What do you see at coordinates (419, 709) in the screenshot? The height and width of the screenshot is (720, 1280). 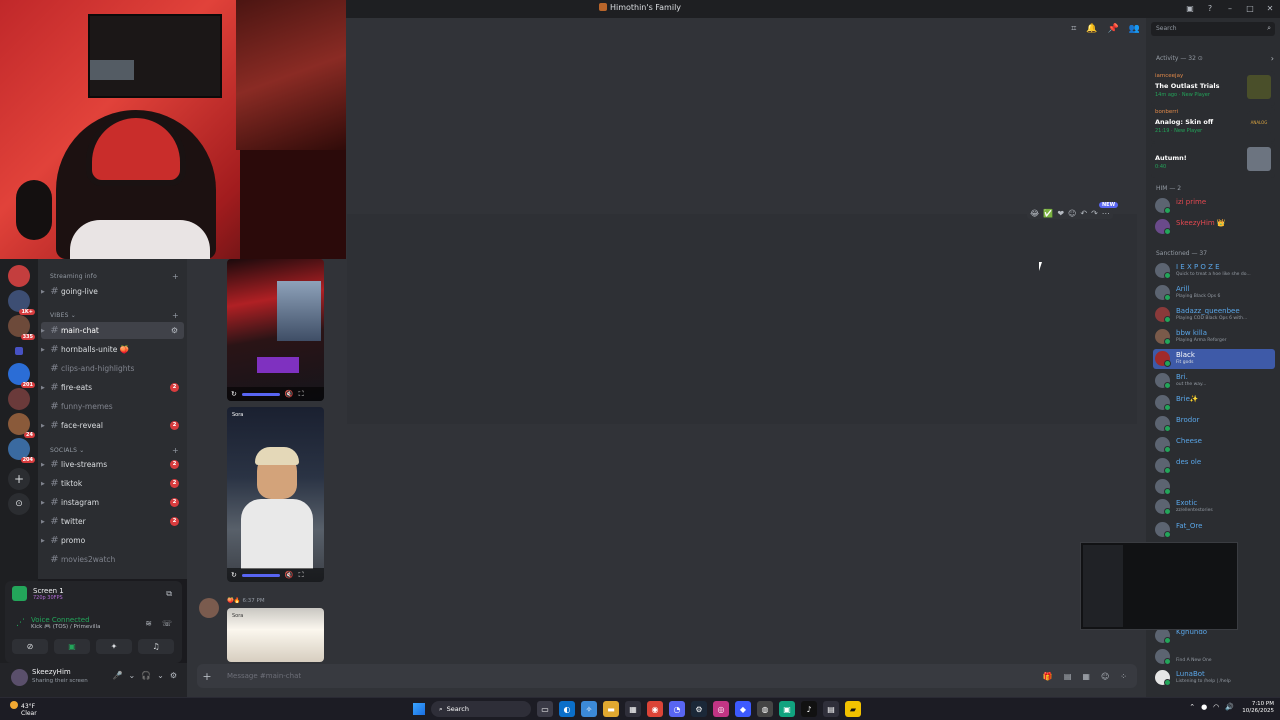 I see `windows-start-icon` at bounding box center [419, 709].